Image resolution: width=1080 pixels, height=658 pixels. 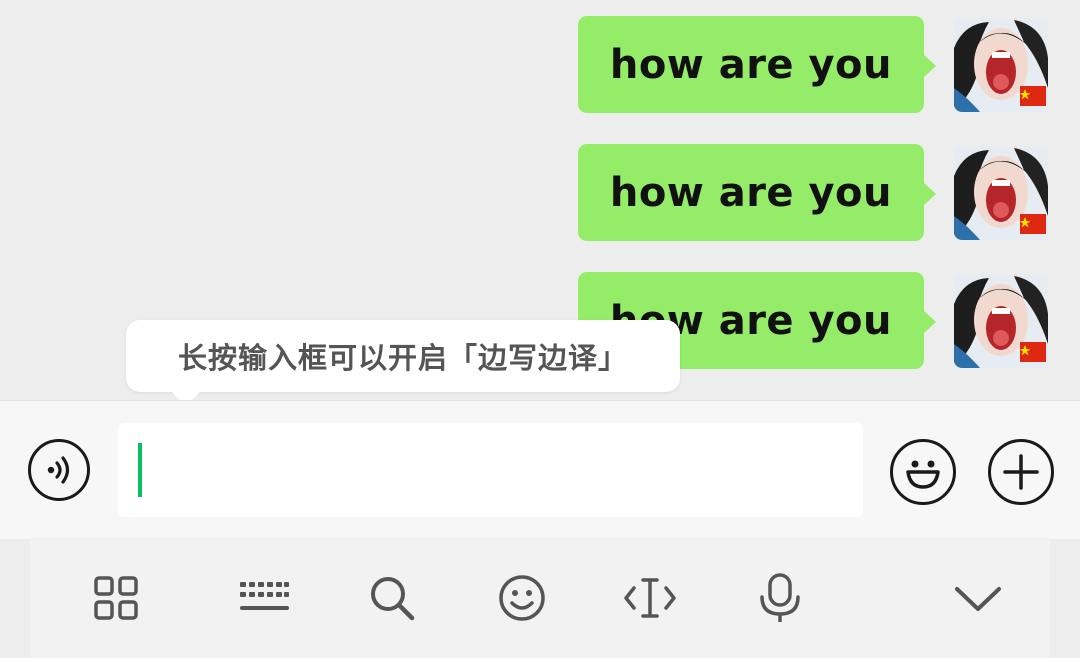 I want to click on search-icon, so click(x=393, y=599).